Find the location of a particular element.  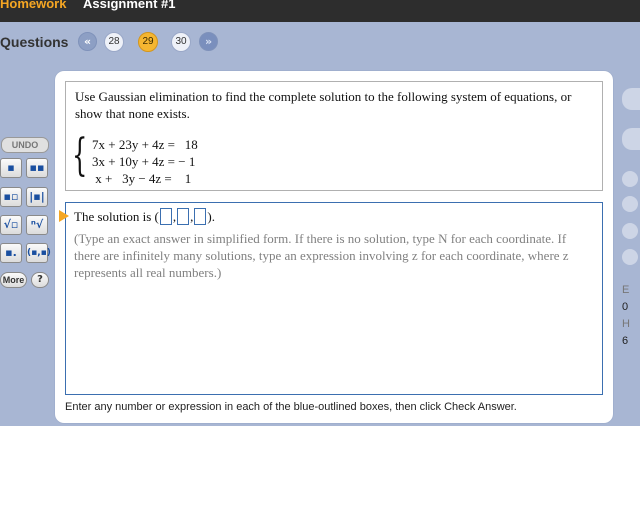

side-value-1: 0 is located at coordinates (625, 307).